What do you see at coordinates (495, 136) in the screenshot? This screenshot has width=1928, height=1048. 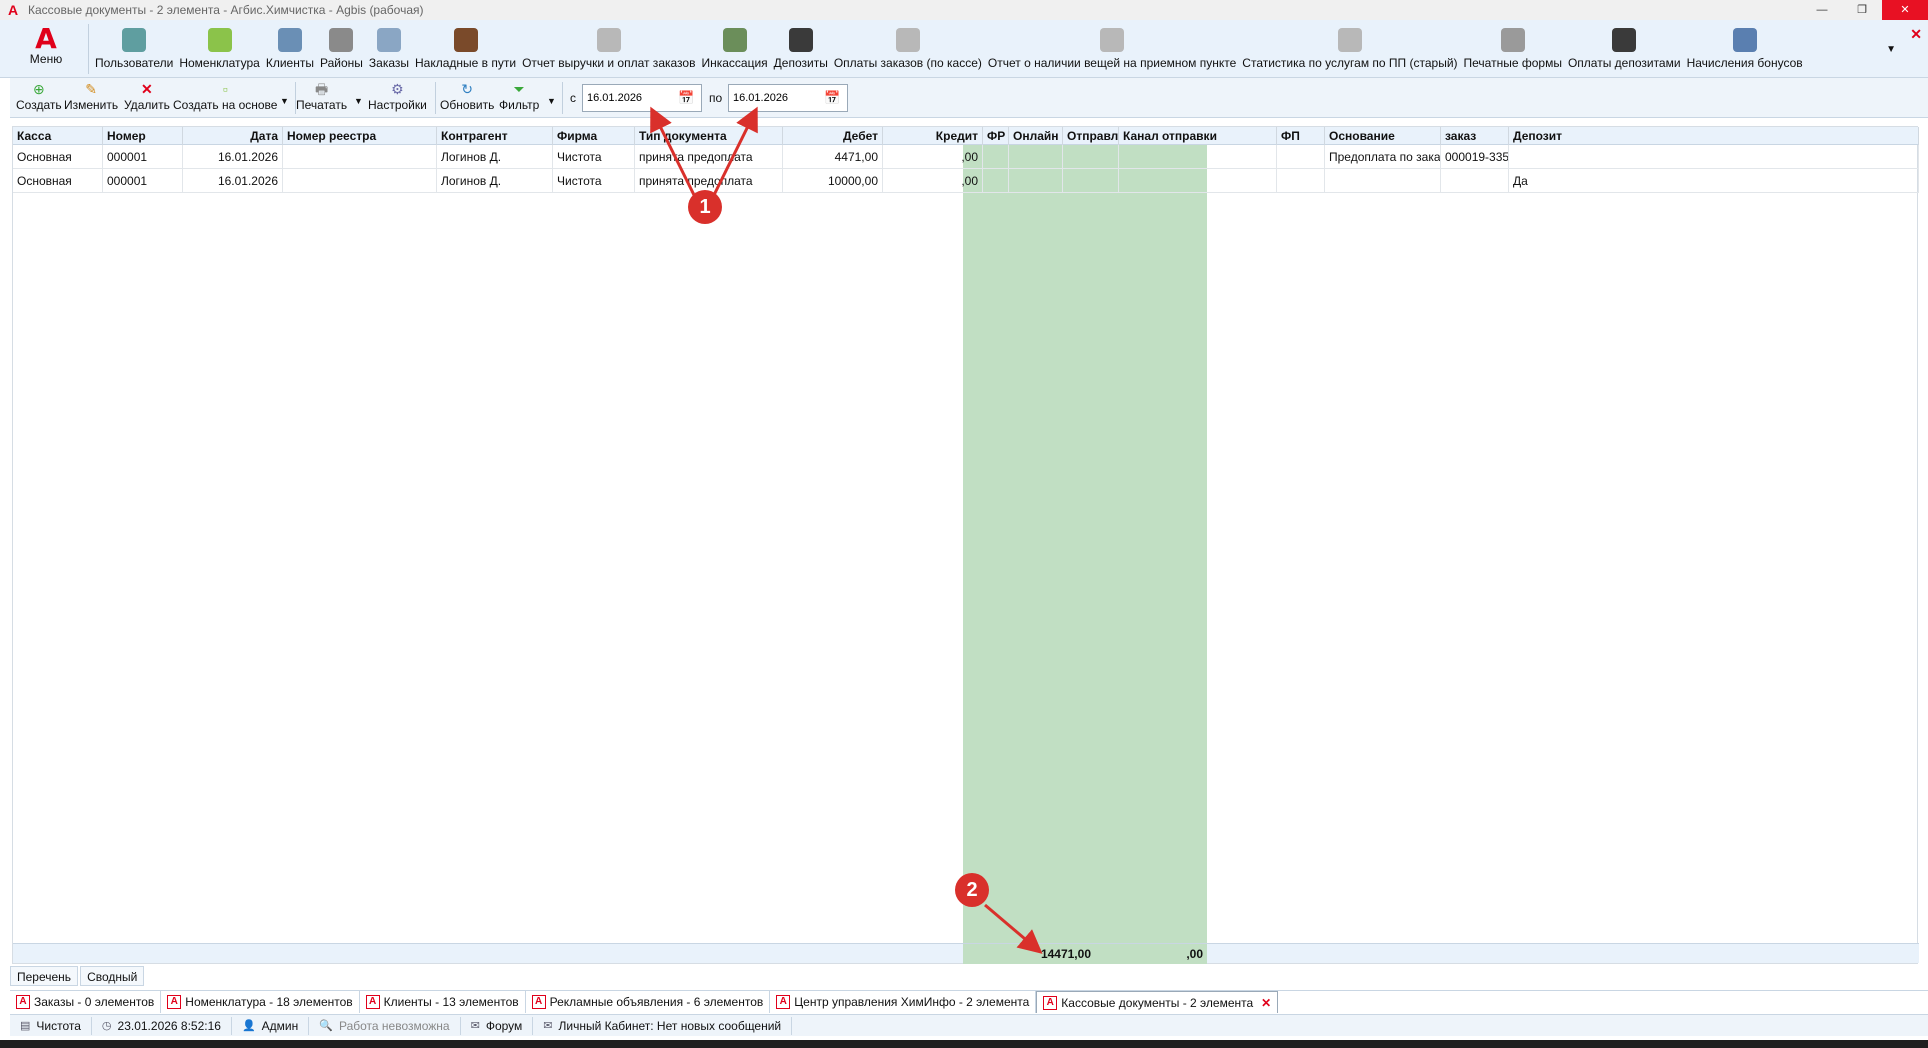 I see `column-header: Контрагент` at bounding box center [495, 136].